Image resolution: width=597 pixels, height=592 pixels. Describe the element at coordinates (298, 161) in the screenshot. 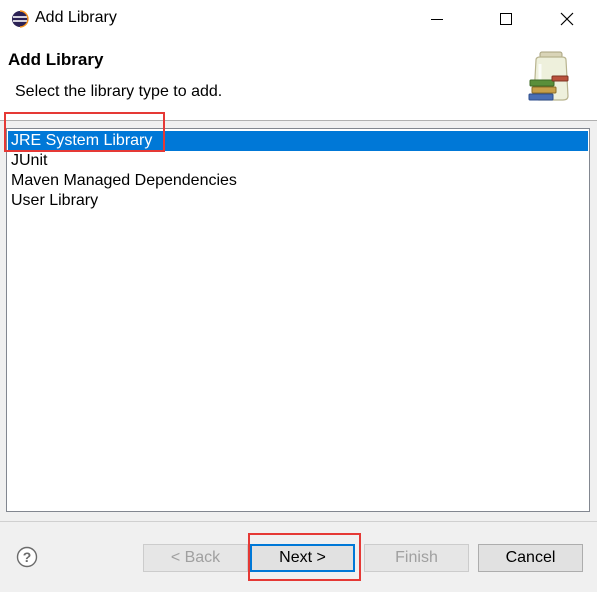

I see `list-item-junit: JUnit` at that location.